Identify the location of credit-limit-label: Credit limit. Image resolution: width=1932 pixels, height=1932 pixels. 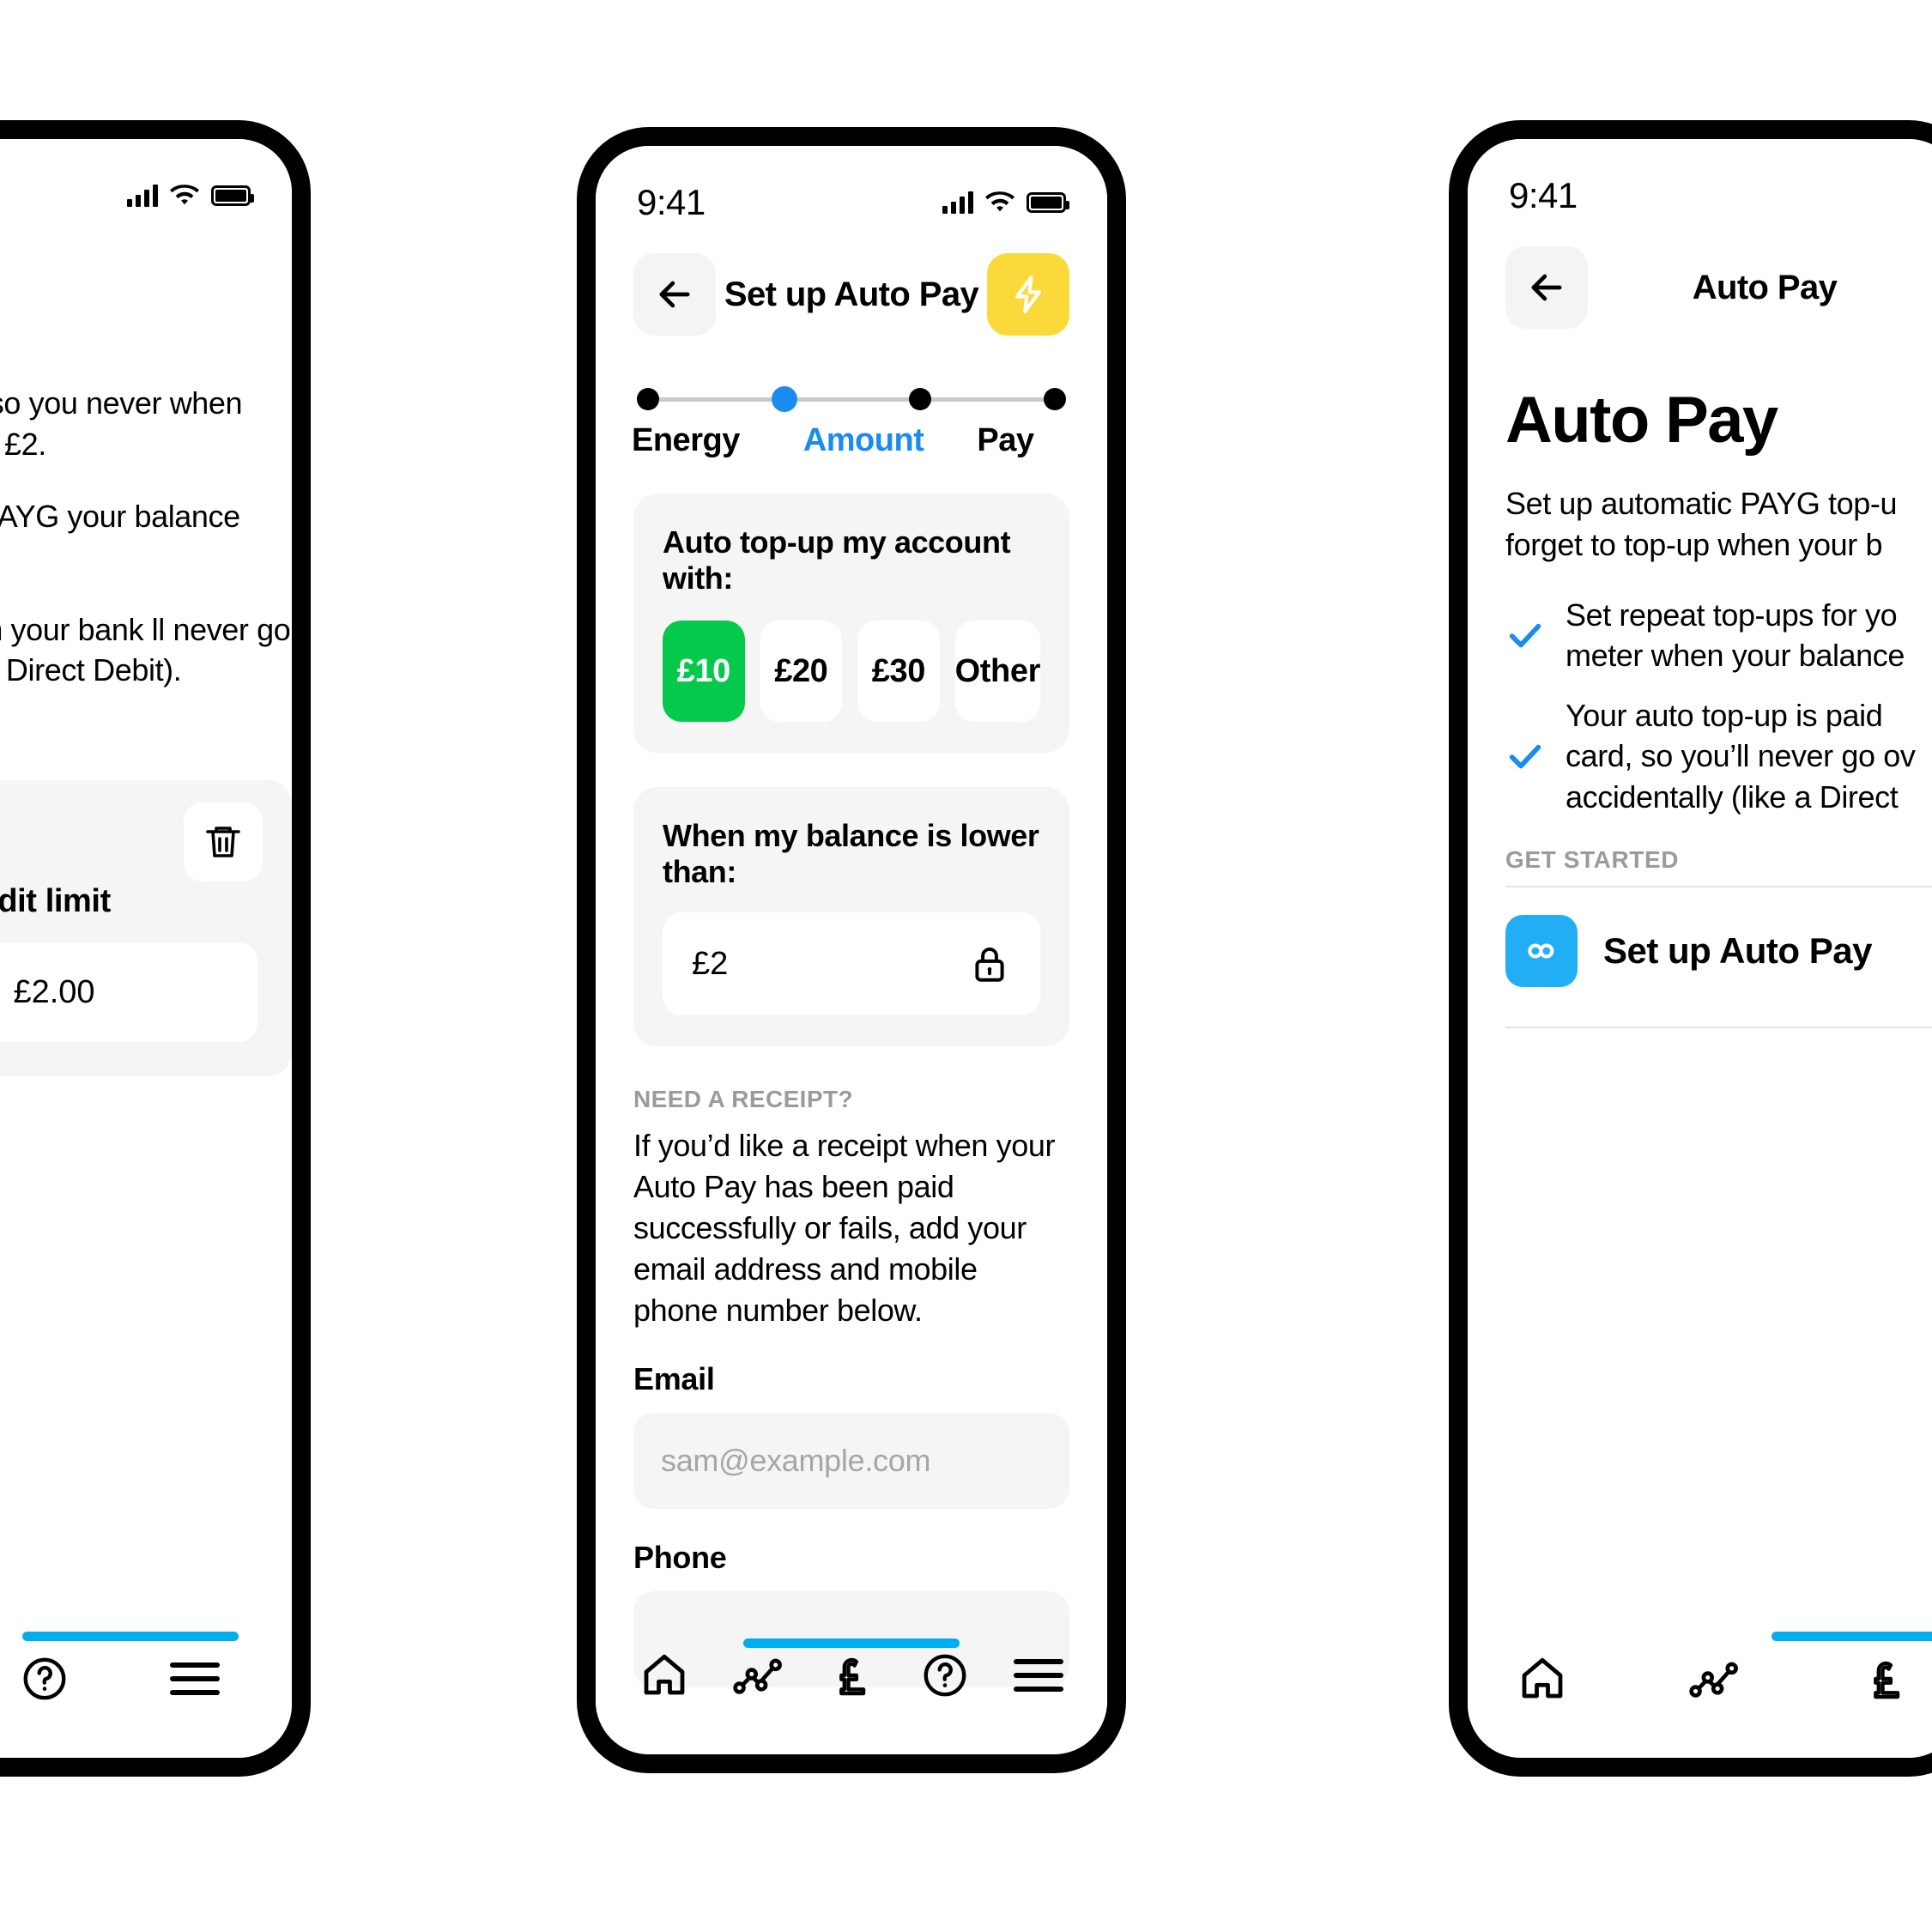
(55, 902).